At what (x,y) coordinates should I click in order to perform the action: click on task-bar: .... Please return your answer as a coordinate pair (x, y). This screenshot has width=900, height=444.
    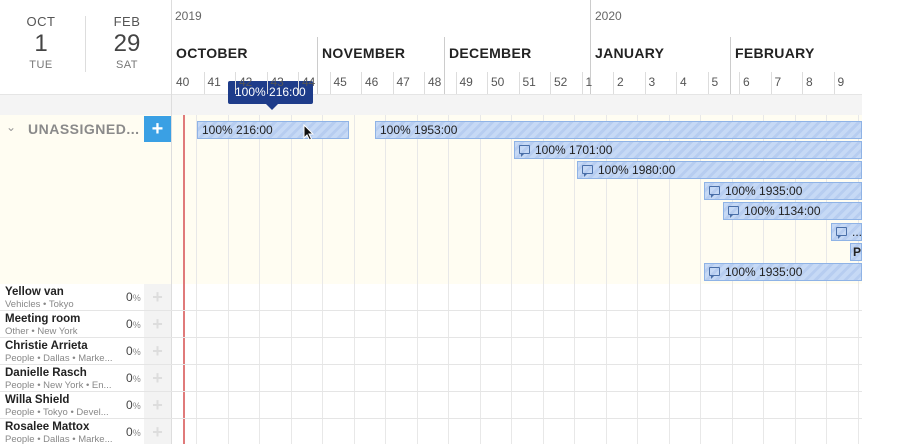
    Looking at the image, I should click on (846, 232).